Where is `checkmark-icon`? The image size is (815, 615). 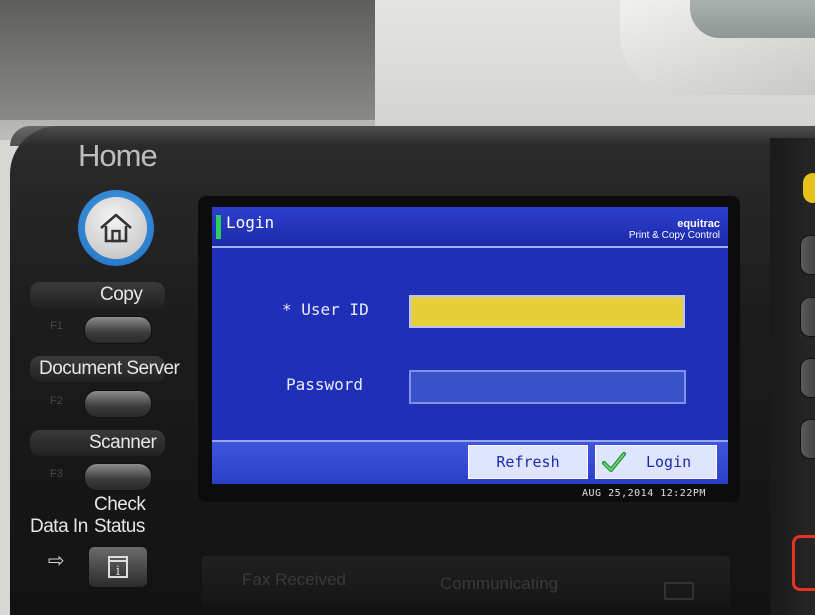
checkmark-icon is located at coordinates (614, 462).